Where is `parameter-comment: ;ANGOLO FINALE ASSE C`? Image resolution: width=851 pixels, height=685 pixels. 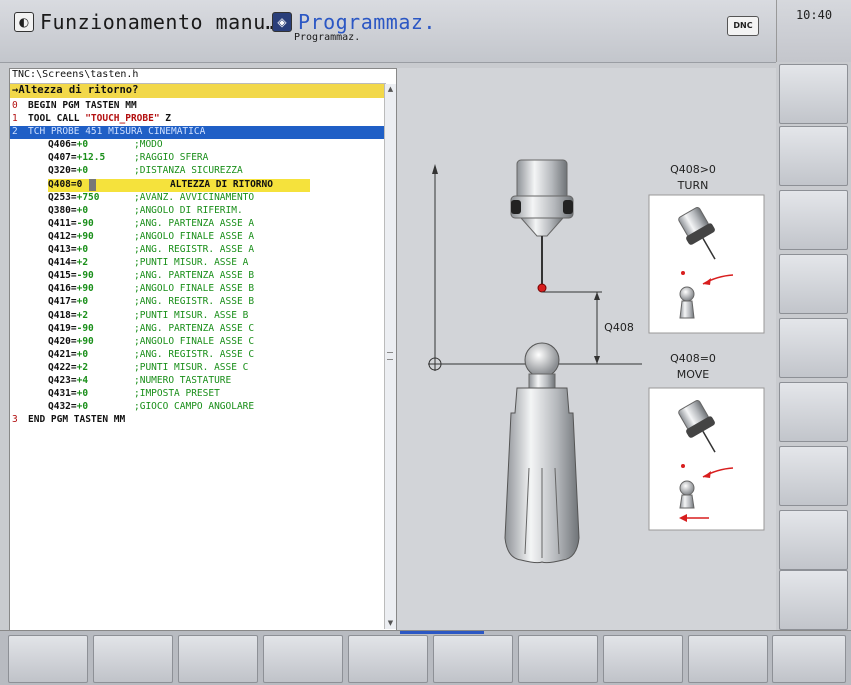 parameter-comment: ;ANGOLO FINALE ASSE C is located at coordinates (194, 341).